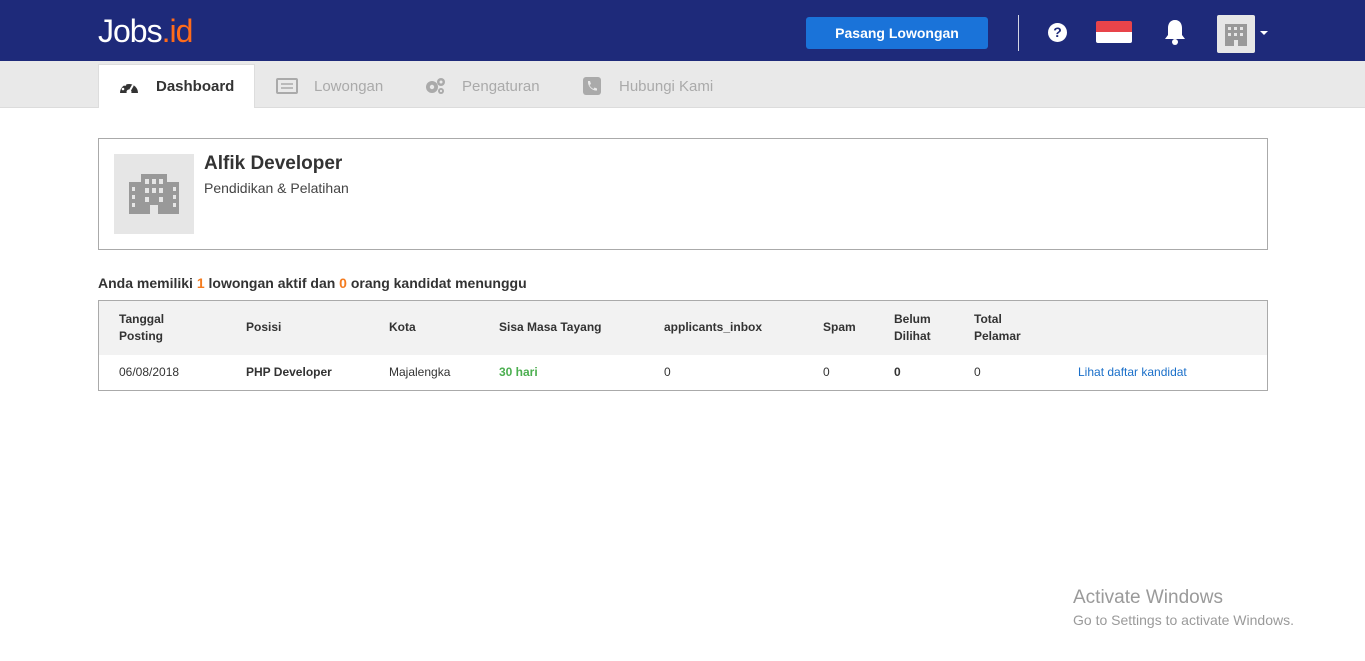  What do you see at coordinates (501, 86) in the screenshot?
I see `tab-pengaturan-label: Pengaturan` at bounding box center [501, 86].